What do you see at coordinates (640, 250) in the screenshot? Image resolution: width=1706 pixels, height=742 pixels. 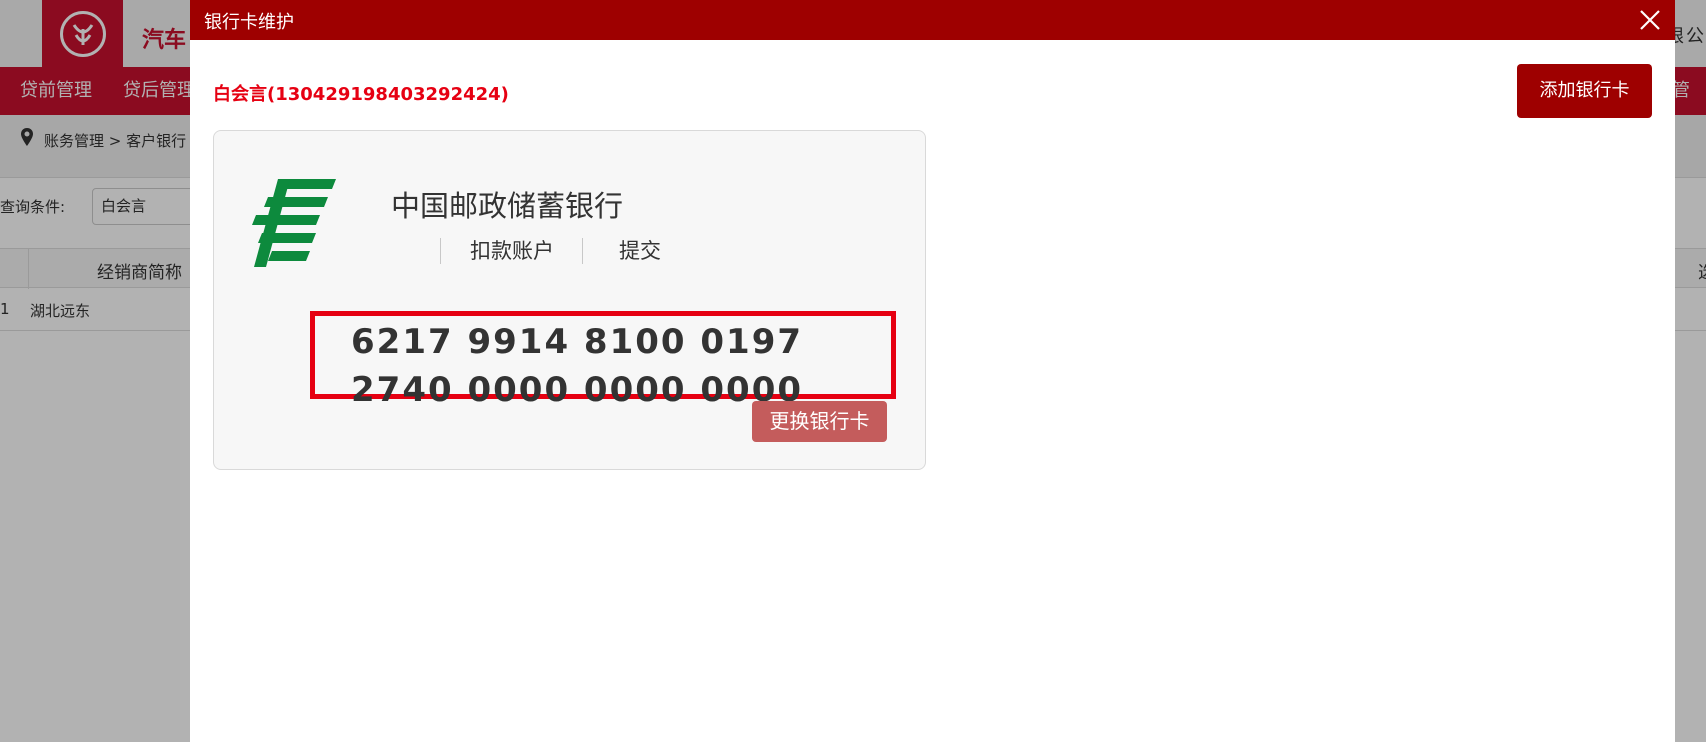 I see `submit-status: 提交` at bounding box center [640, 250].